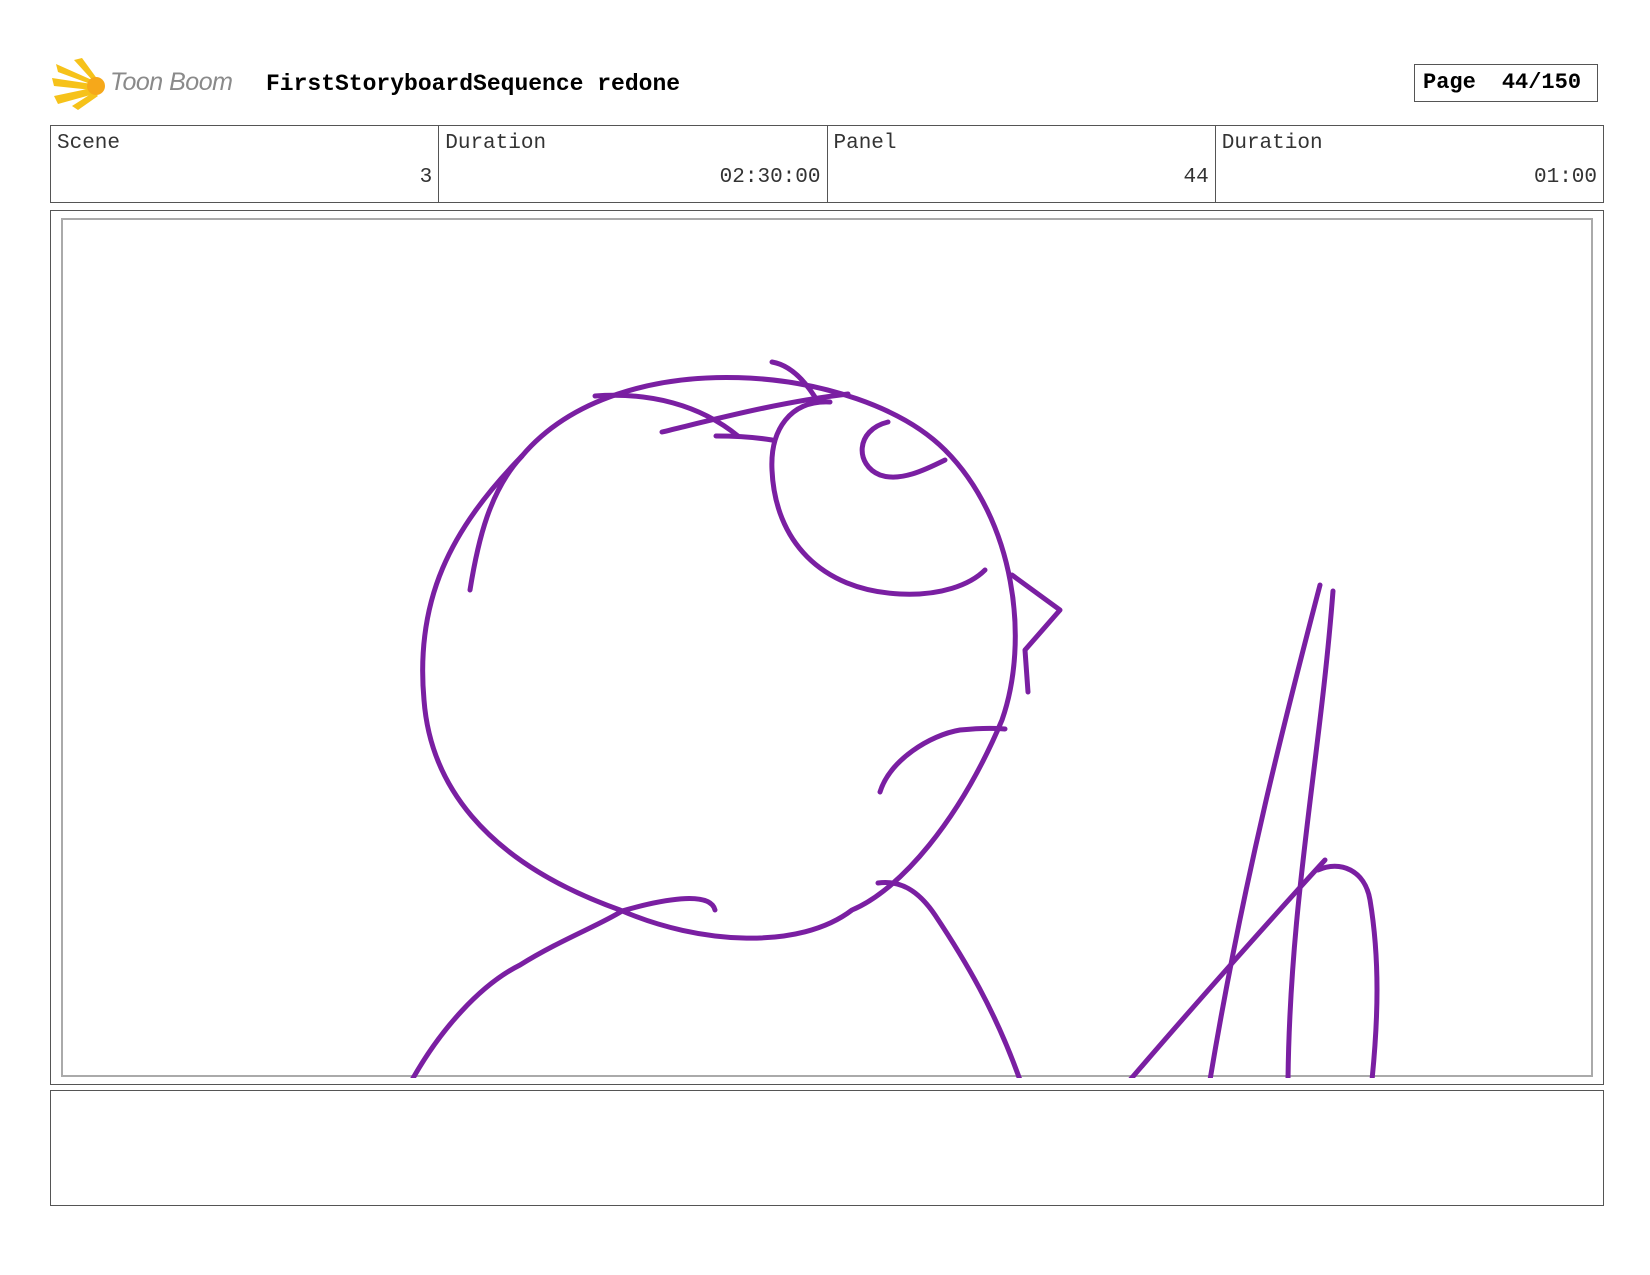  Describe the element at coordinates (903, 449) in the screenshot. I see `eye` at that location.